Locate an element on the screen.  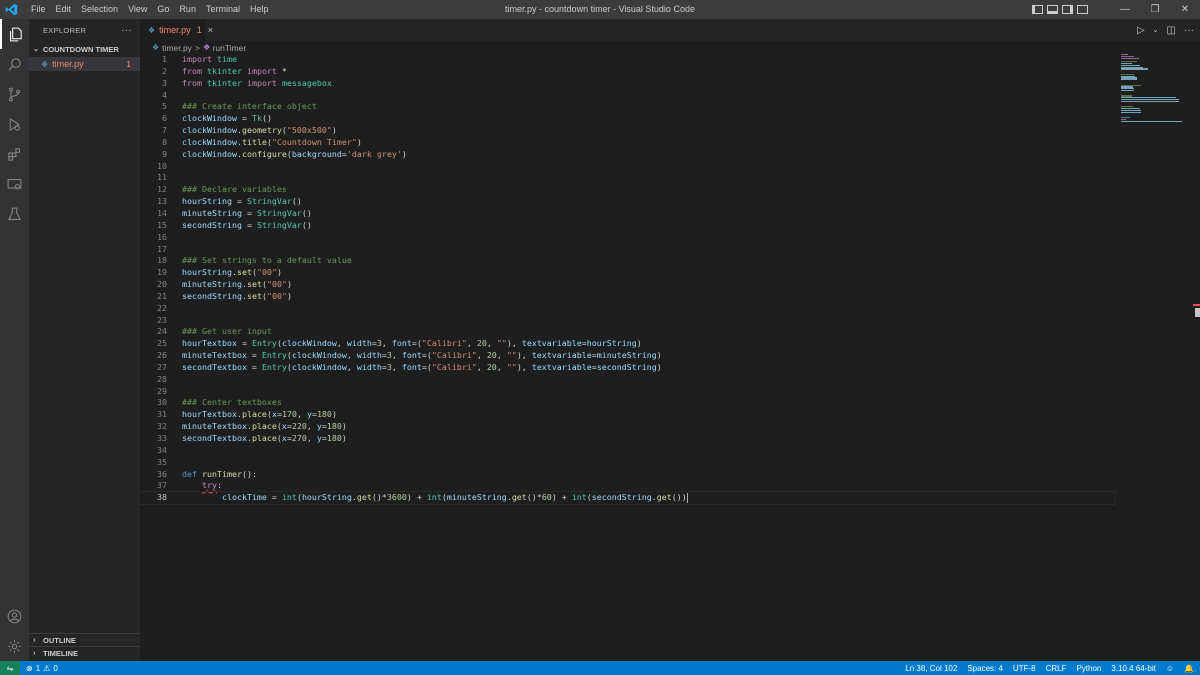
outline-section: › OUTLINE is located at coordinates (84, 639).